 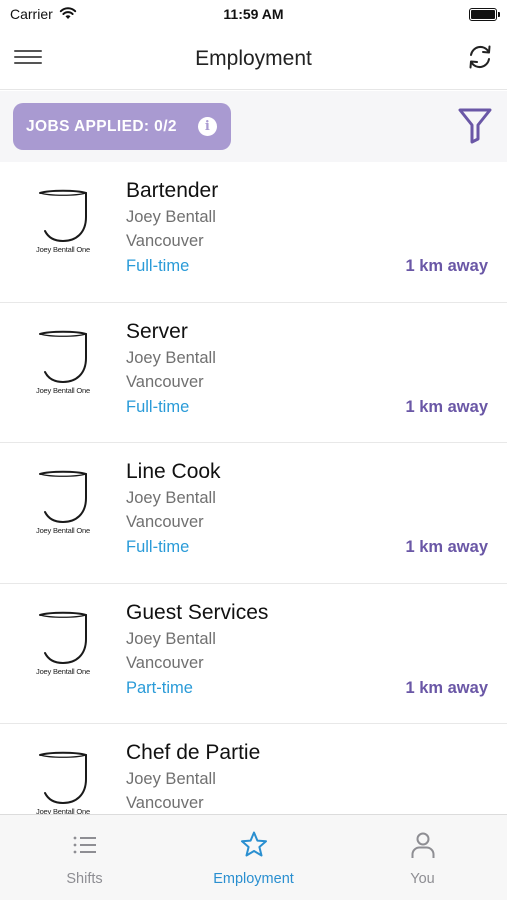 I want to click on job-title: Line Cook, so click(x=173, y=471).